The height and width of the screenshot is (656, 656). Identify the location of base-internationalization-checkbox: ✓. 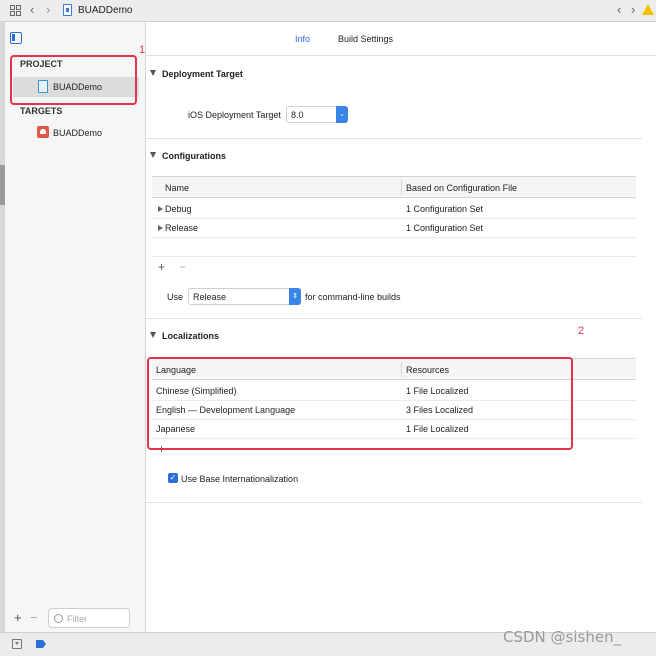
(173, 478).